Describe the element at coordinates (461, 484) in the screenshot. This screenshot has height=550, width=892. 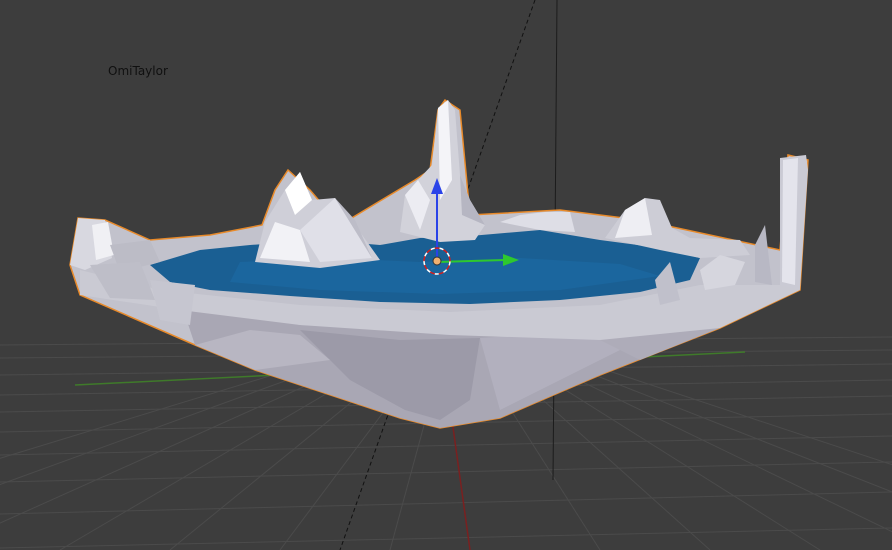
I see `x-axis-line` at that location.